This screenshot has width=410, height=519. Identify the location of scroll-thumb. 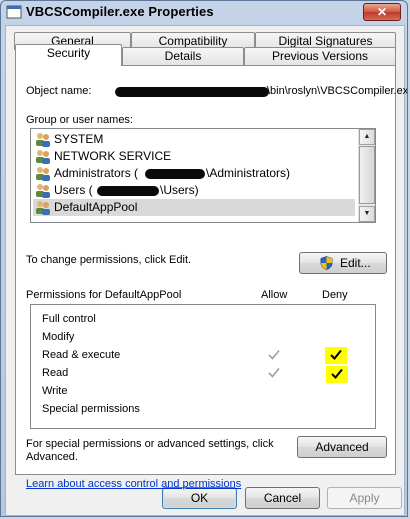
(367, 175).